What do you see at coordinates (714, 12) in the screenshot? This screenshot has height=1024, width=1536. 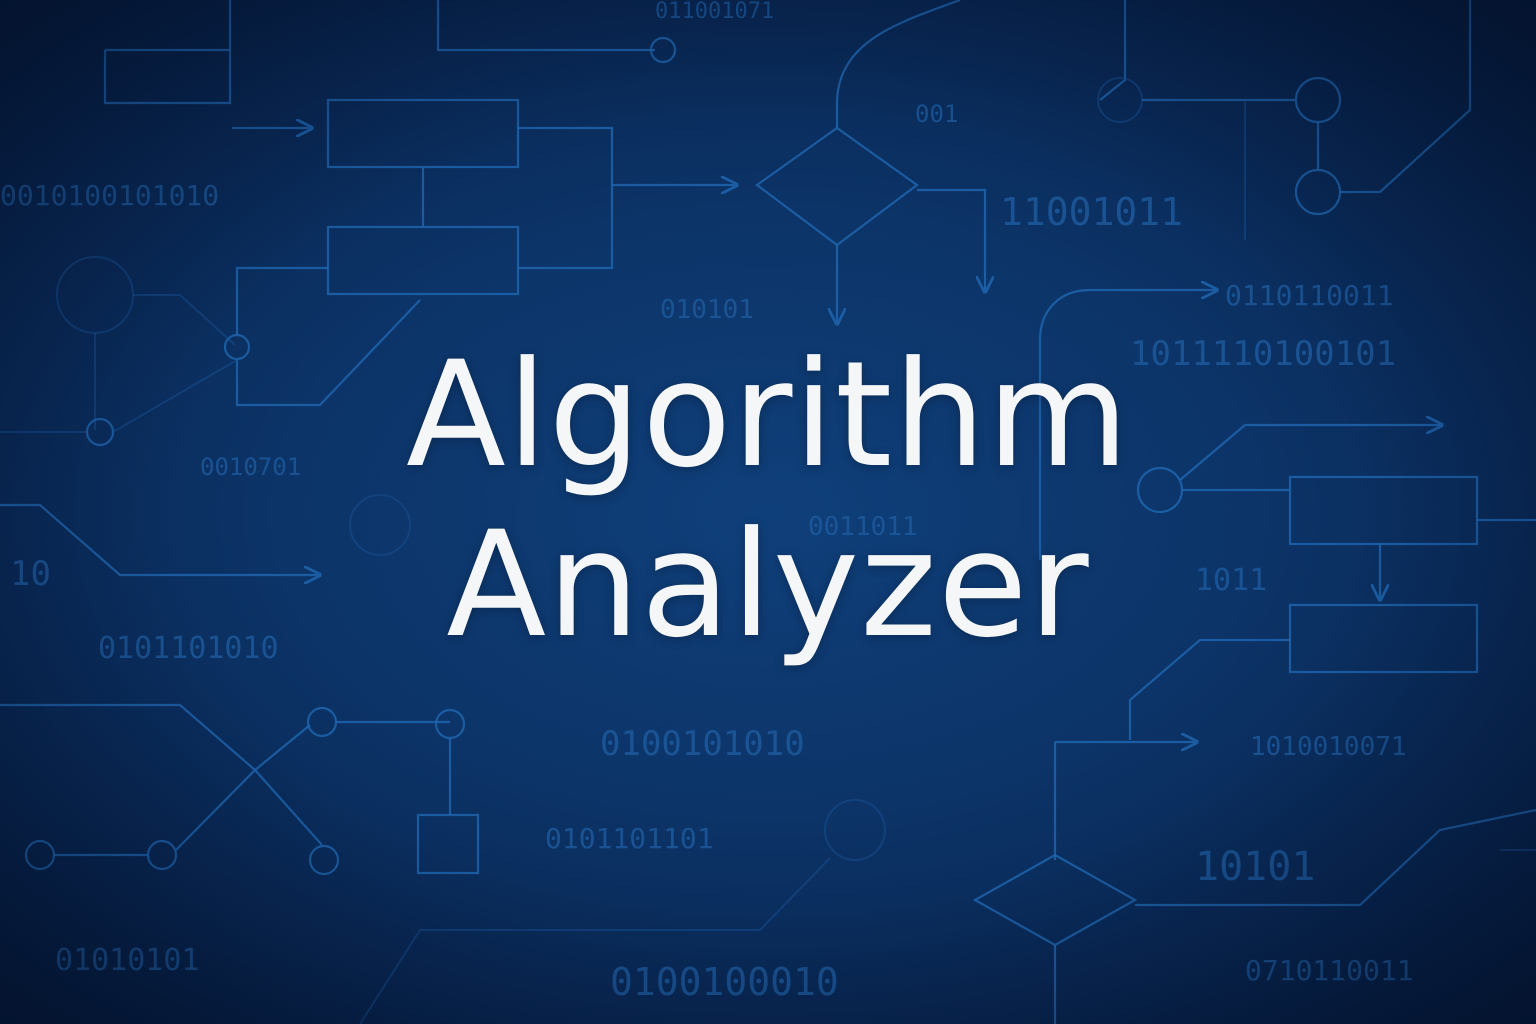 I see `binary-text: 011001071` at bounding box center [714, 12].